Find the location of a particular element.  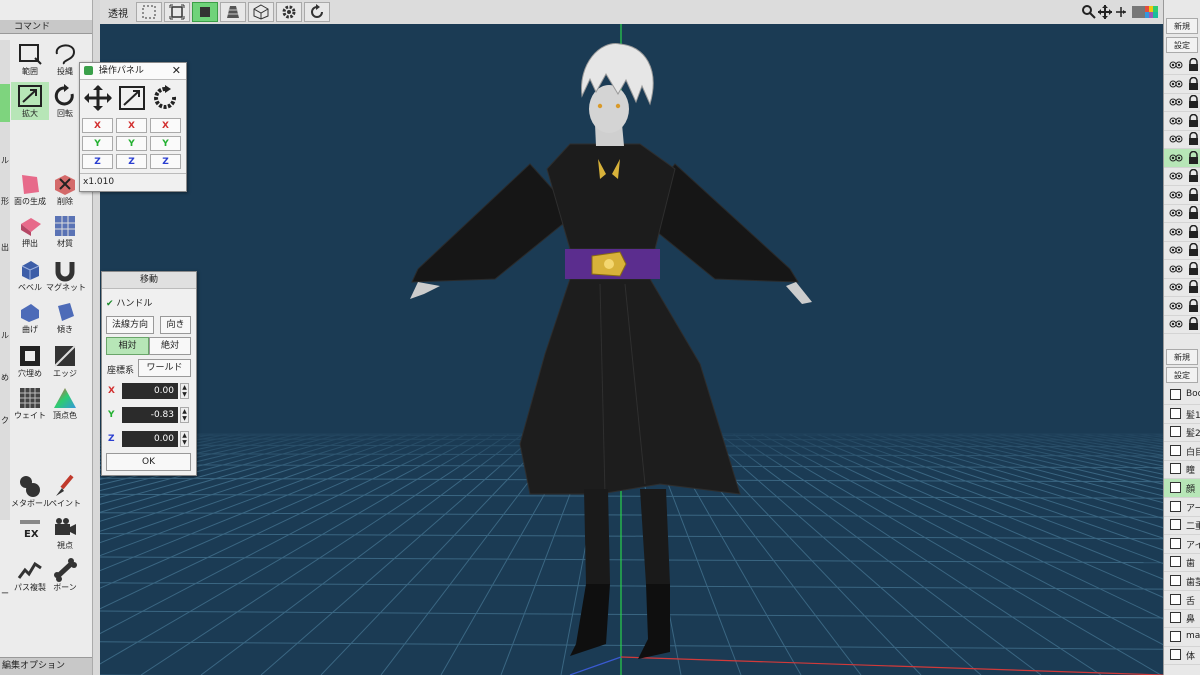

close-icon: ✕ is located at coordinates (176, 71).